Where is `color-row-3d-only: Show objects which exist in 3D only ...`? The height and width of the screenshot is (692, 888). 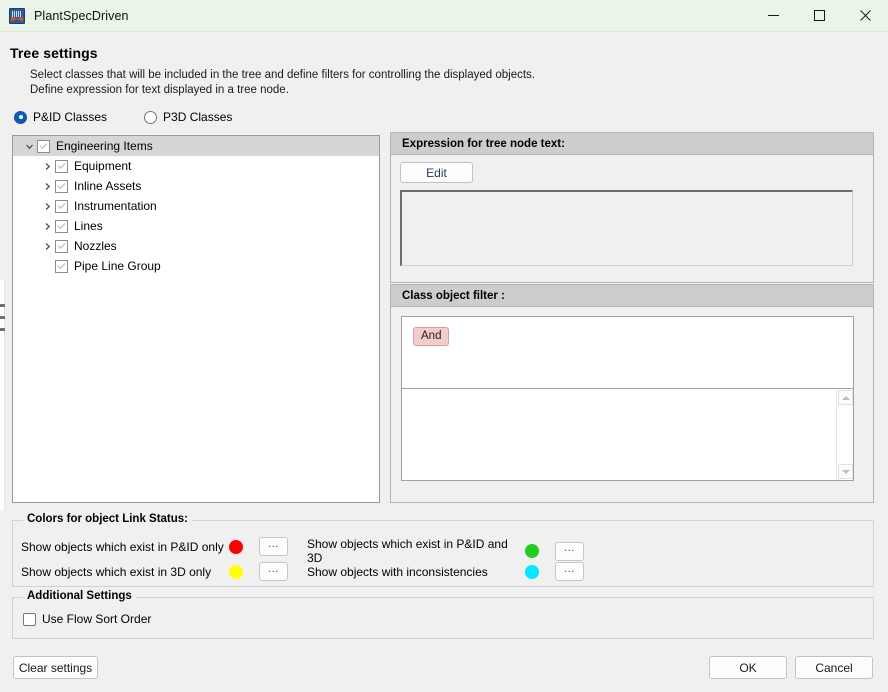
color-row-3d-only: Show objects which exist in 3D only ... is located at coordinates (161, 571).